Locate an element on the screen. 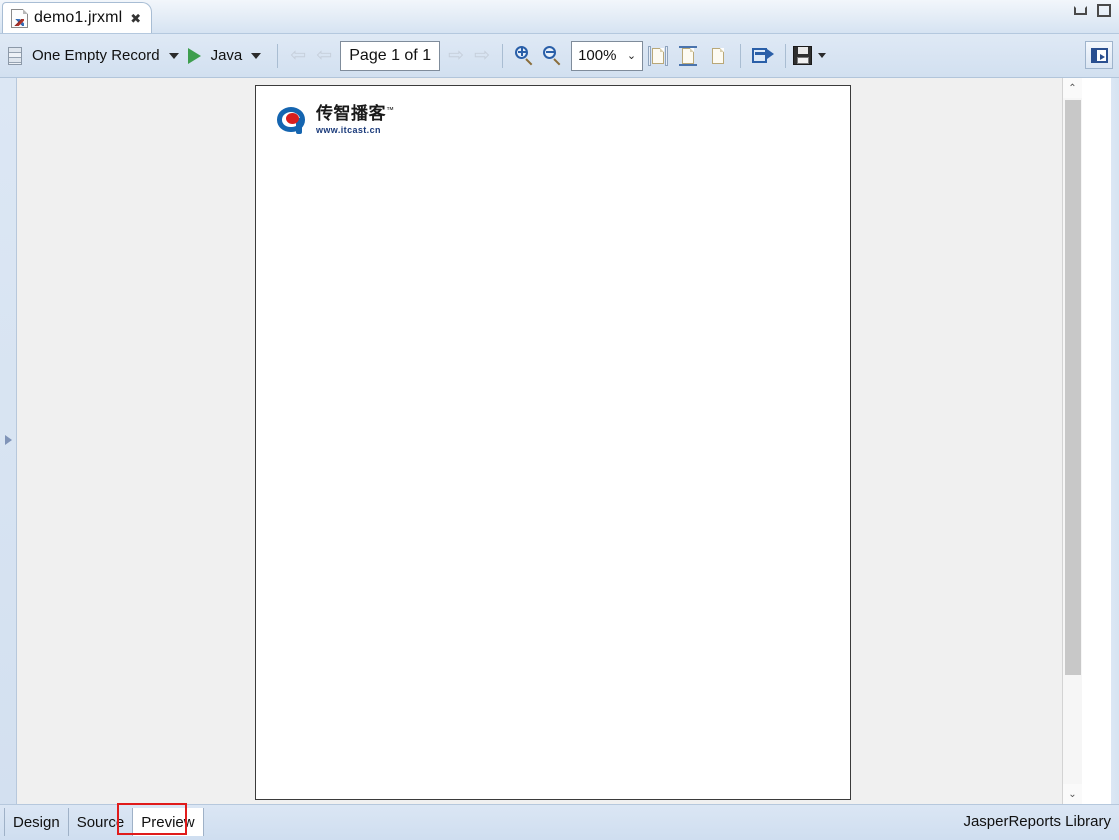 Image resolution: width=1119 pixels, height=840 pixels. editor-tab-demo1: demo1.jrxml ✖ is located at coordinates (77, 17).